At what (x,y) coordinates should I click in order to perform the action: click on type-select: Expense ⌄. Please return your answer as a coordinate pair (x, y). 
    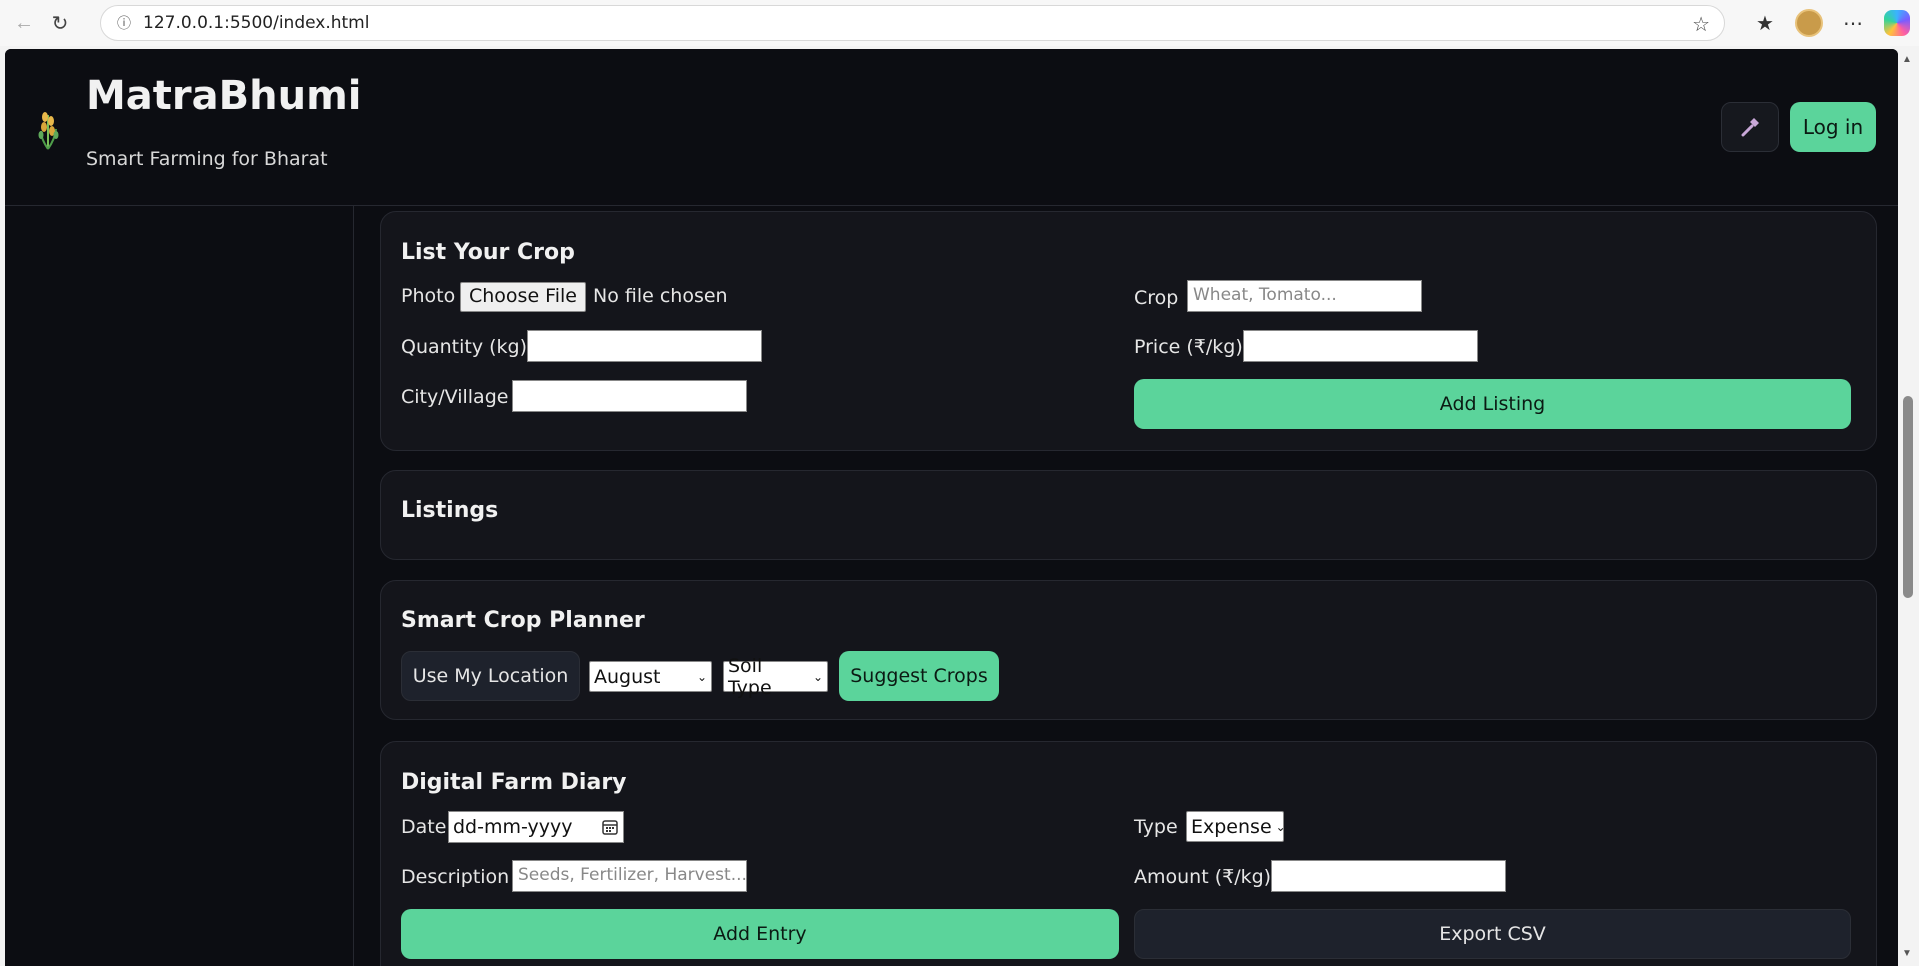
    Looking at the image, I should click on (1236, 826).